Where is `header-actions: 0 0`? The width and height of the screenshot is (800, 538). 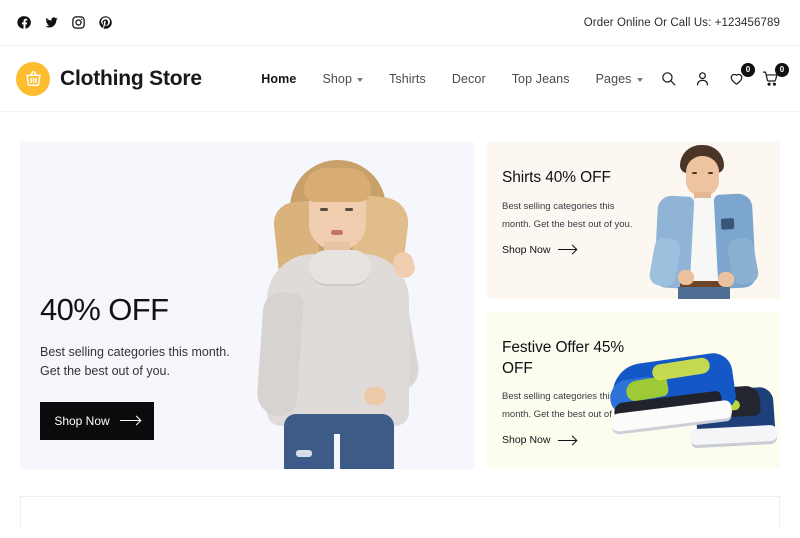 header-actions: 0 0 is located at coordinates (724, 75).